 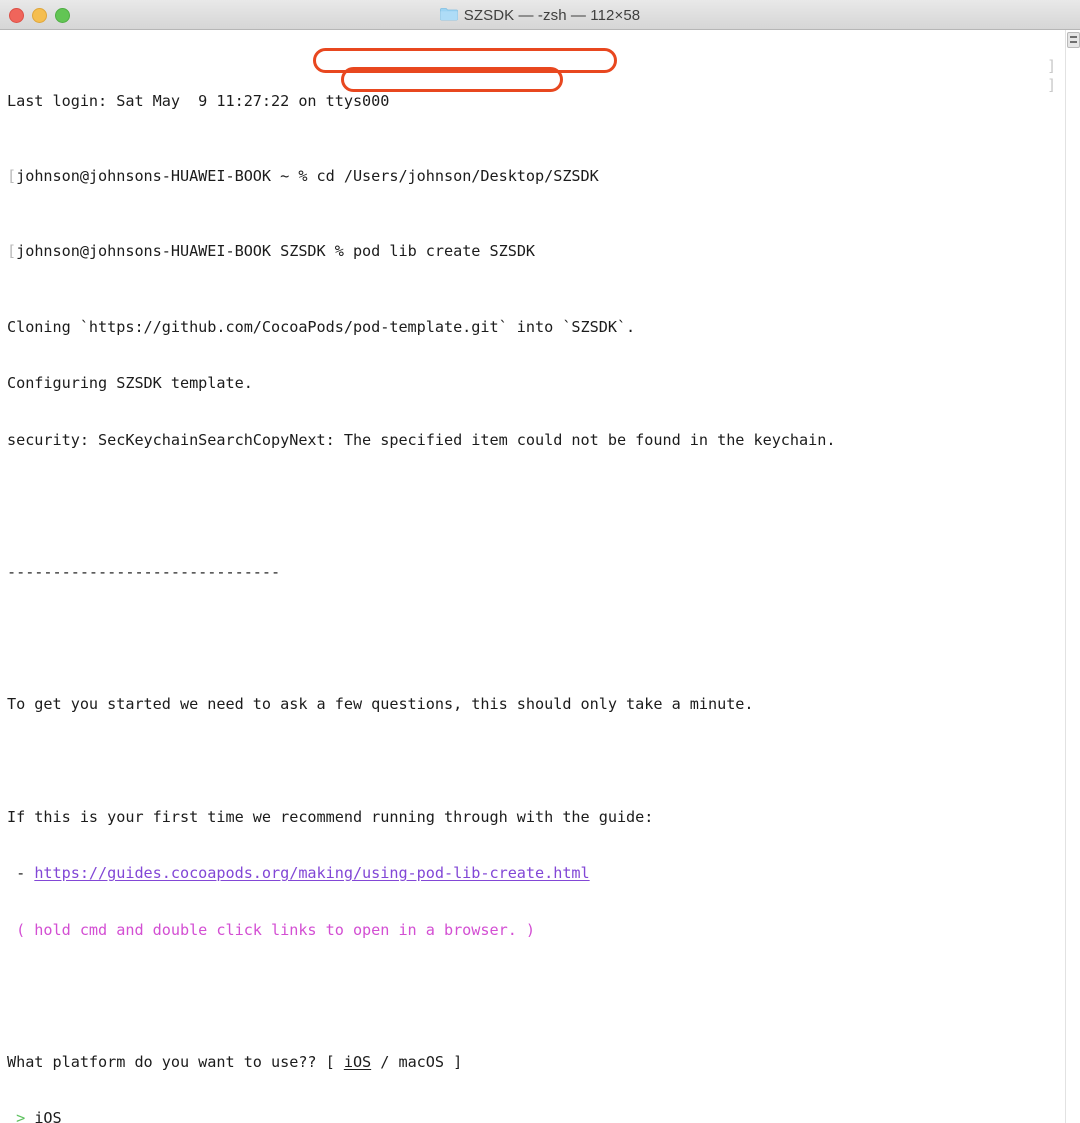 What do you see at coordinates (457, 175) in the screenshot?
I see `command-cd: cd /Users/johnson/Desktop/SZSDK` at bounding box center [457, 175].